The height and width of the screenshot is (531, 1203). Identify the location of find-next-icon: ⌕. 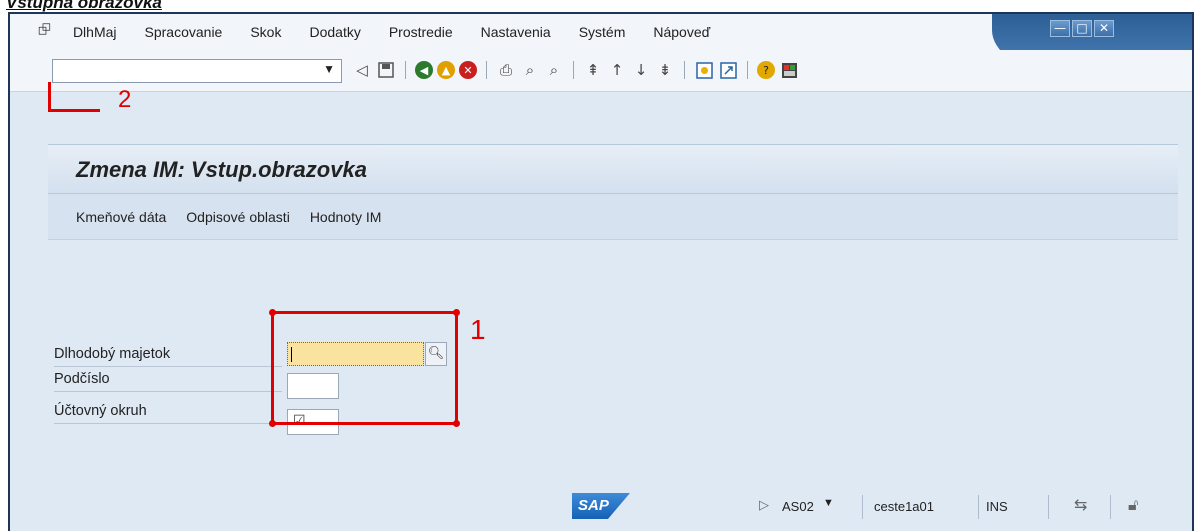
(554, 70).